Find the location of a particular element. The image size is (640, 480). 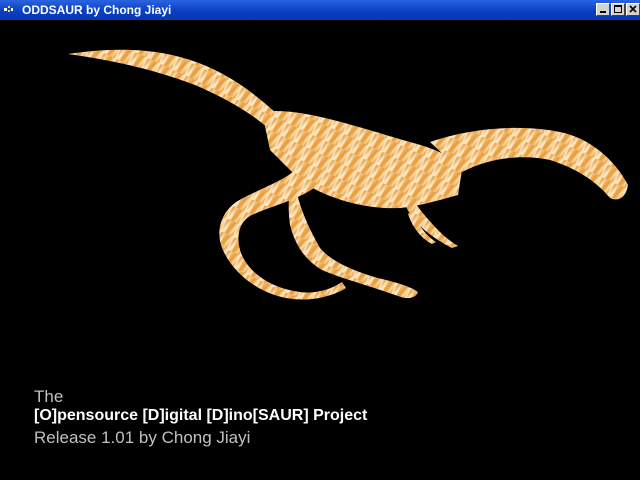

minimize-icon is located at coordinates (603, 12).